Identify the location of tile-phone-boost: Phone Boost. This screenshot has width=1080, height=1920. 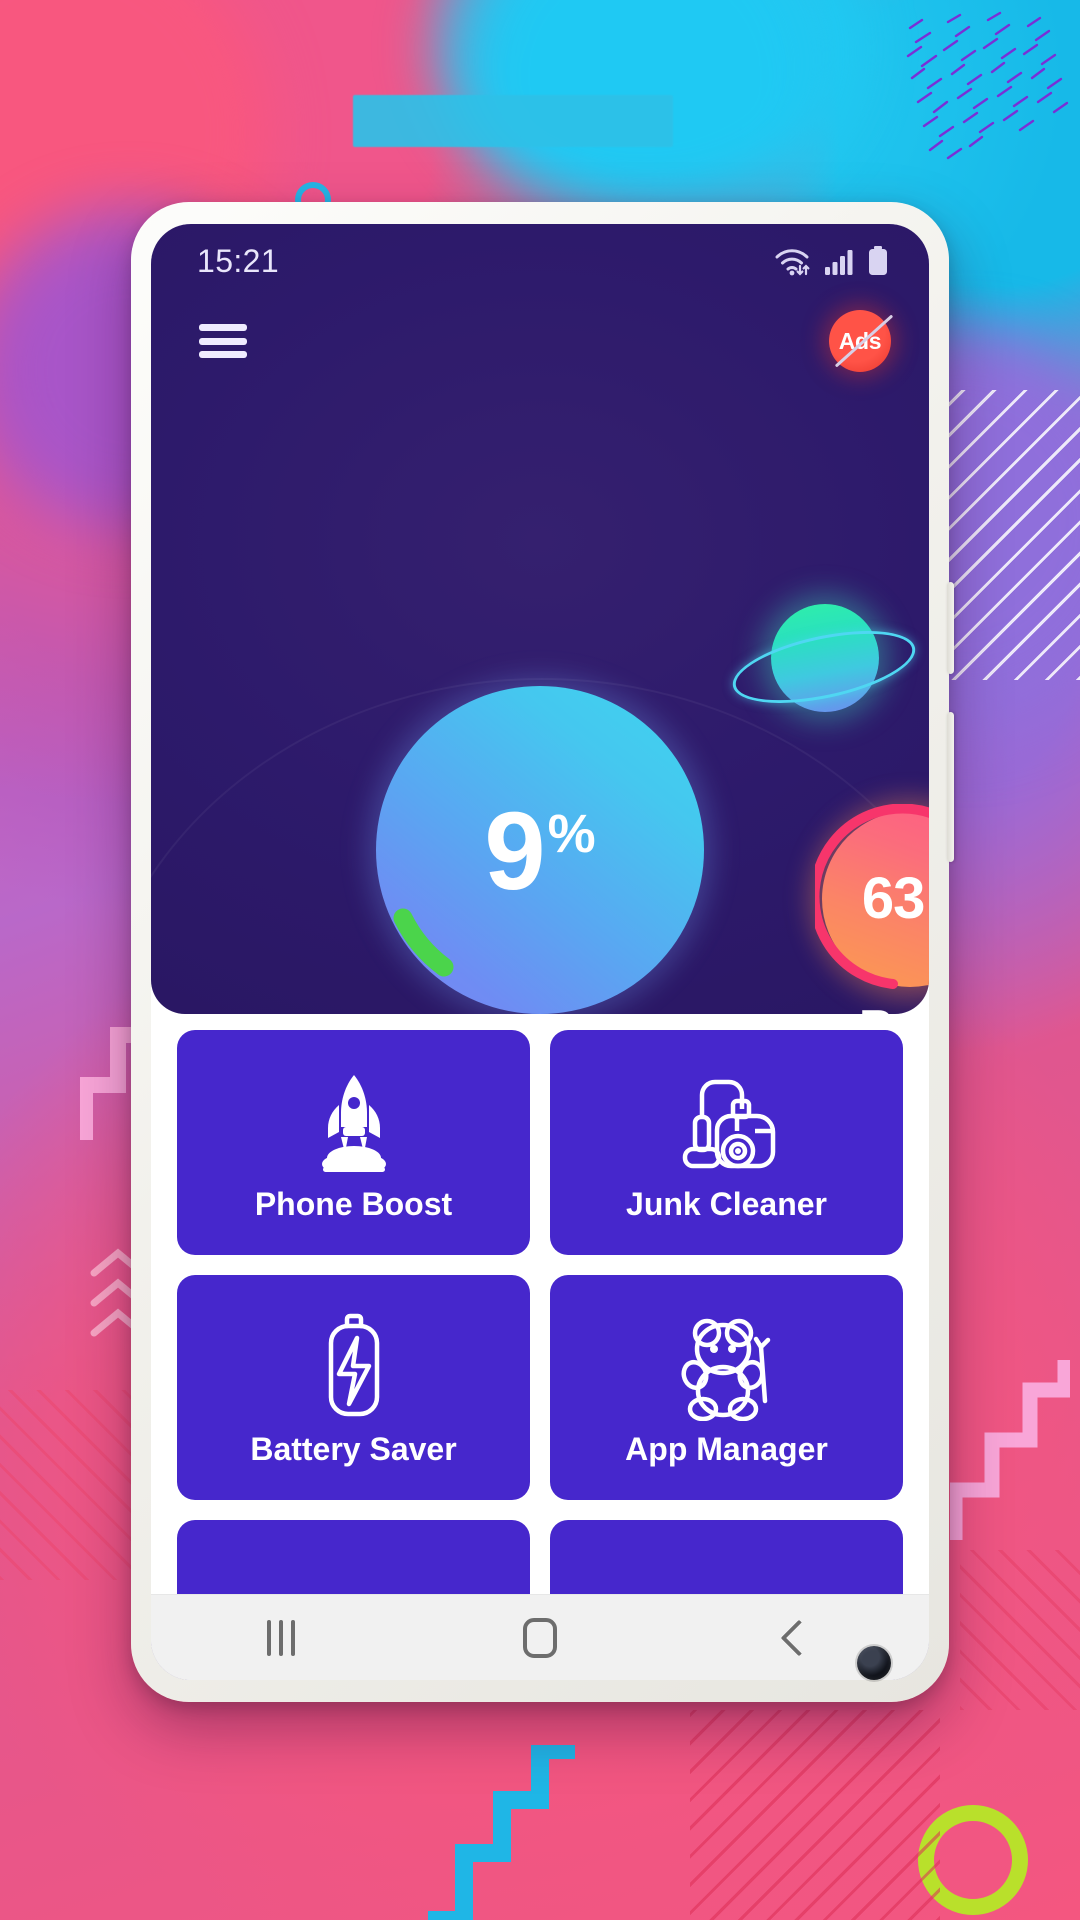
(353, 1142).